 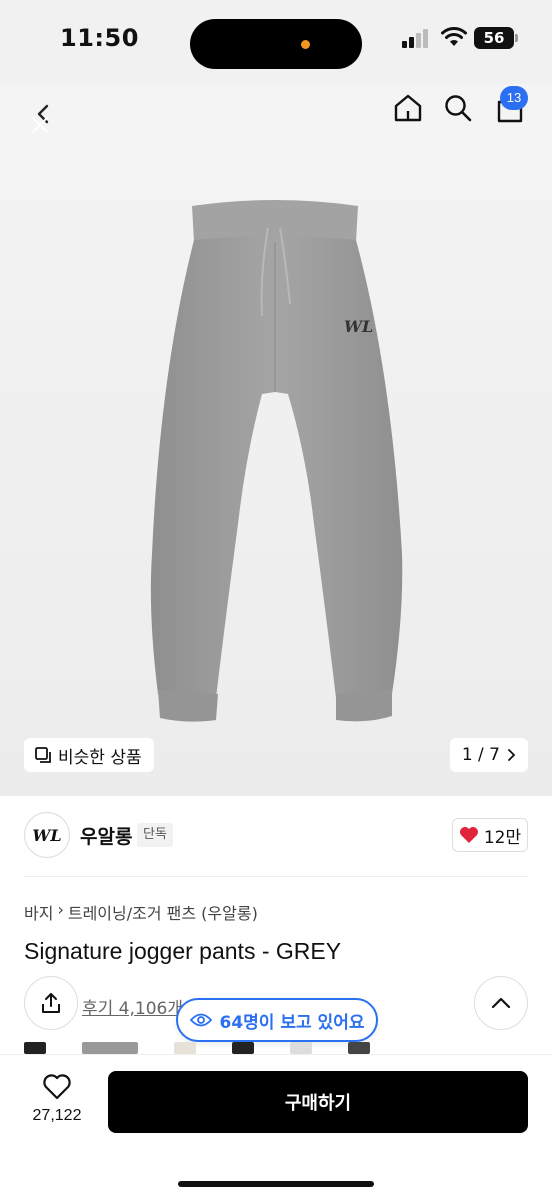 I want to click on similar-products-label: 비슷한 상품, so click(x=100, y=757).